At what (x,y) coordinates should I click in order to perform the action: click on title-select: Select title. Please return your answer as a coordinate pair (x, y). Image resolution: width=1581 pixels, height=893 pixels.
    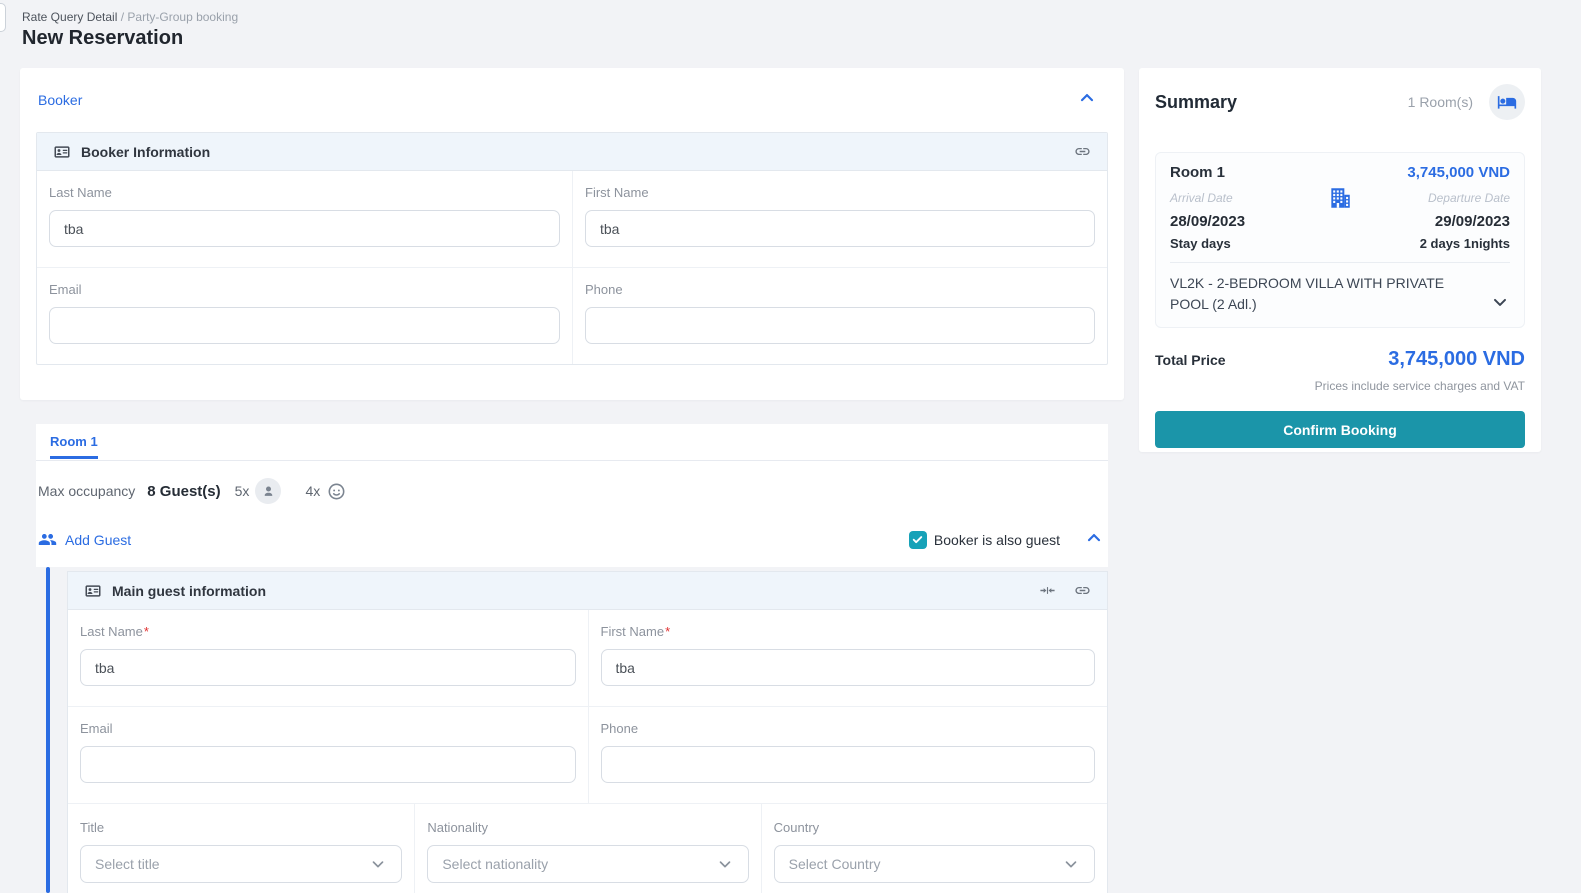
    Looking at the image, I should click on (241, 864).